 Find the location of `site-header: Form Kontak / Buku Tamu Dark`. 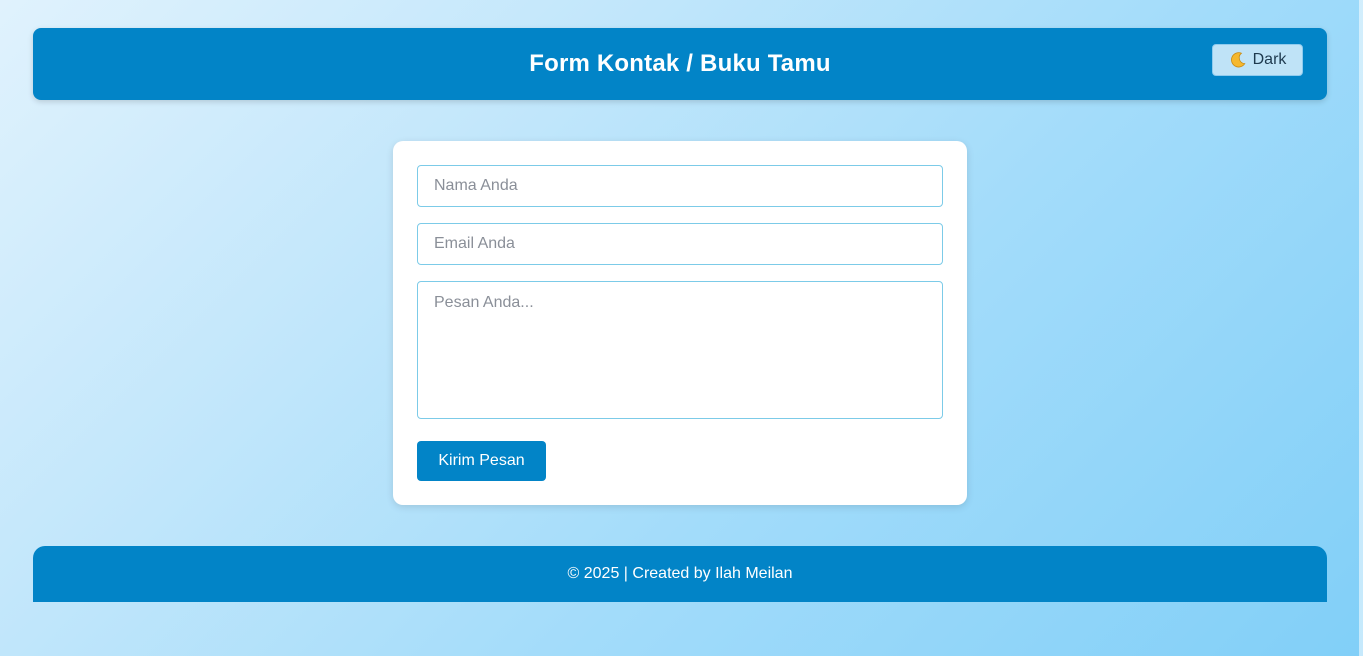

site-header: Form Kontak / Buku Tamu Dark is located at coordinates (680, 64).